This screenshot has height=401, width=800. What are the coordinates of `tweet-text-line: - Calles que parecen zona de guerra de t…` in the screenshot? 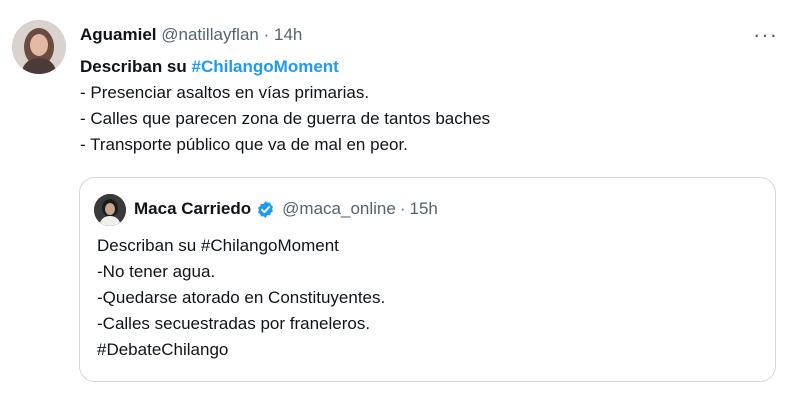 It's located at (285, 118).